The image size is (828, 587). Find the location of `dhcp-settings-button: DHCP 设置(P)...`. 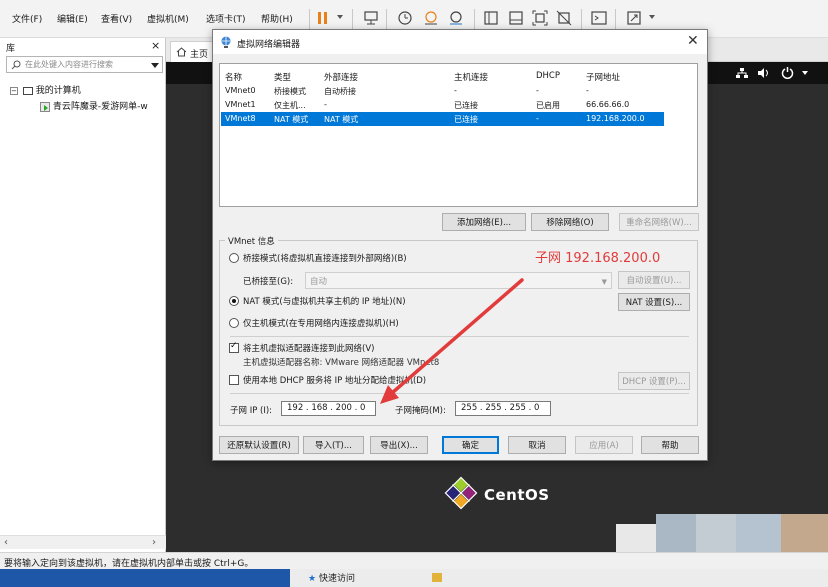

dhcp-settings-button: DHCP 设置(P)... is located at coordinates (654, 381).